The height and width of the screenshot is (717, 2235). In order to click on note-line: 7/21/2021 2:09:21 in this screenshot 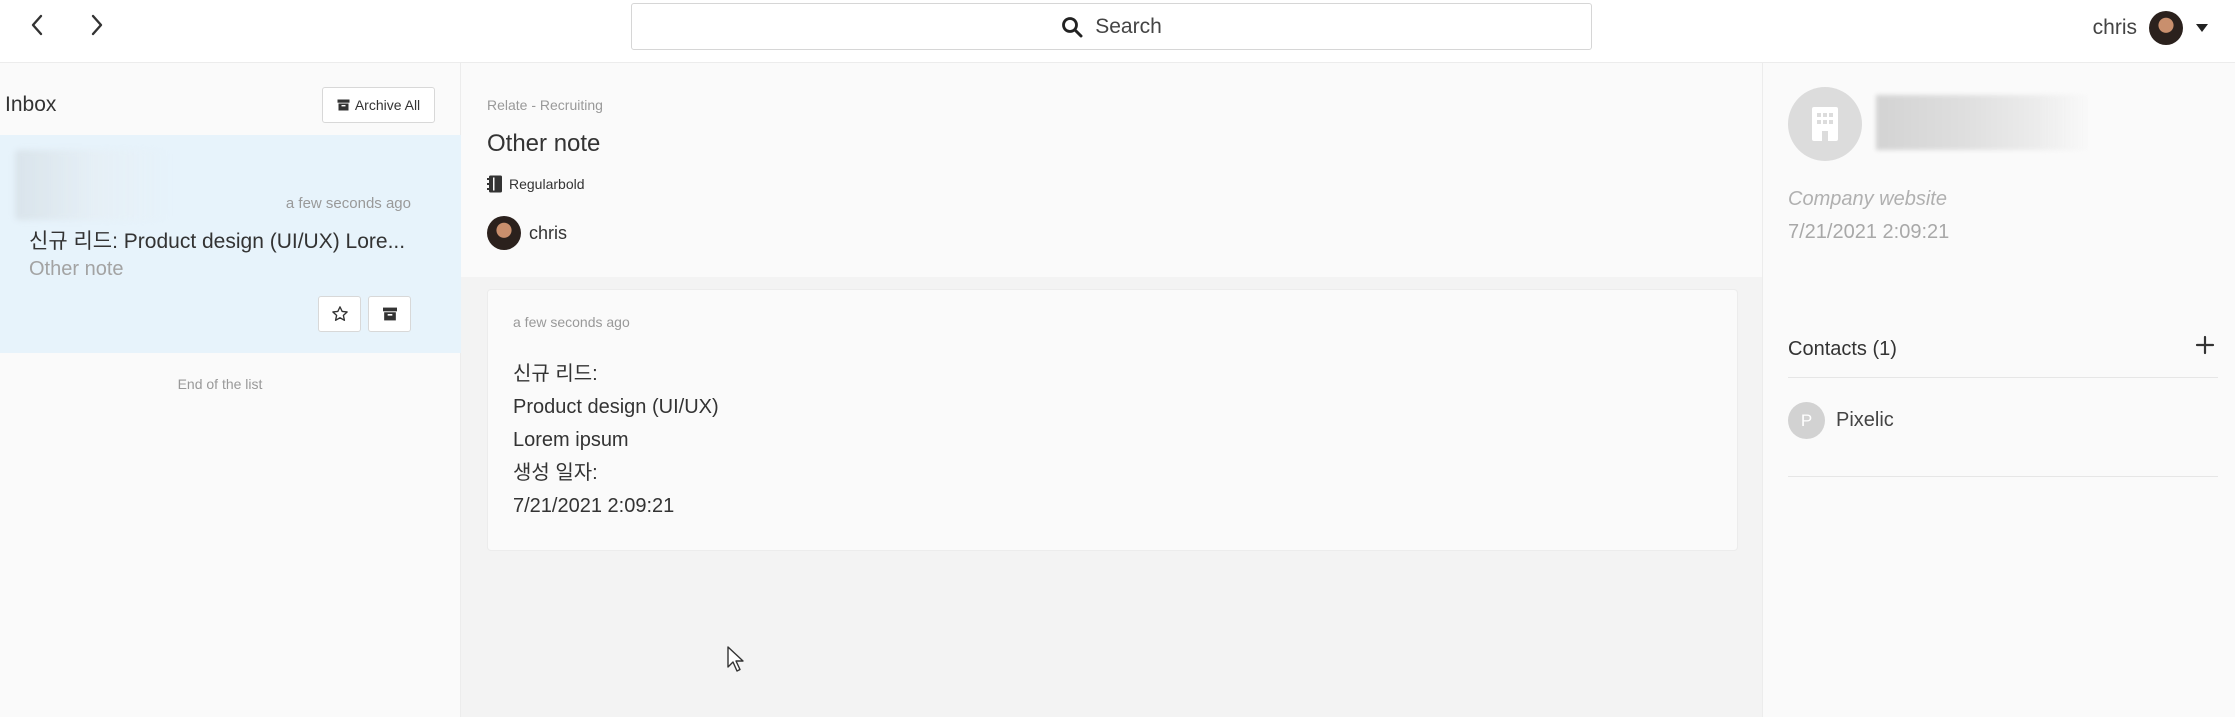, I will do `click(594, 506)`.